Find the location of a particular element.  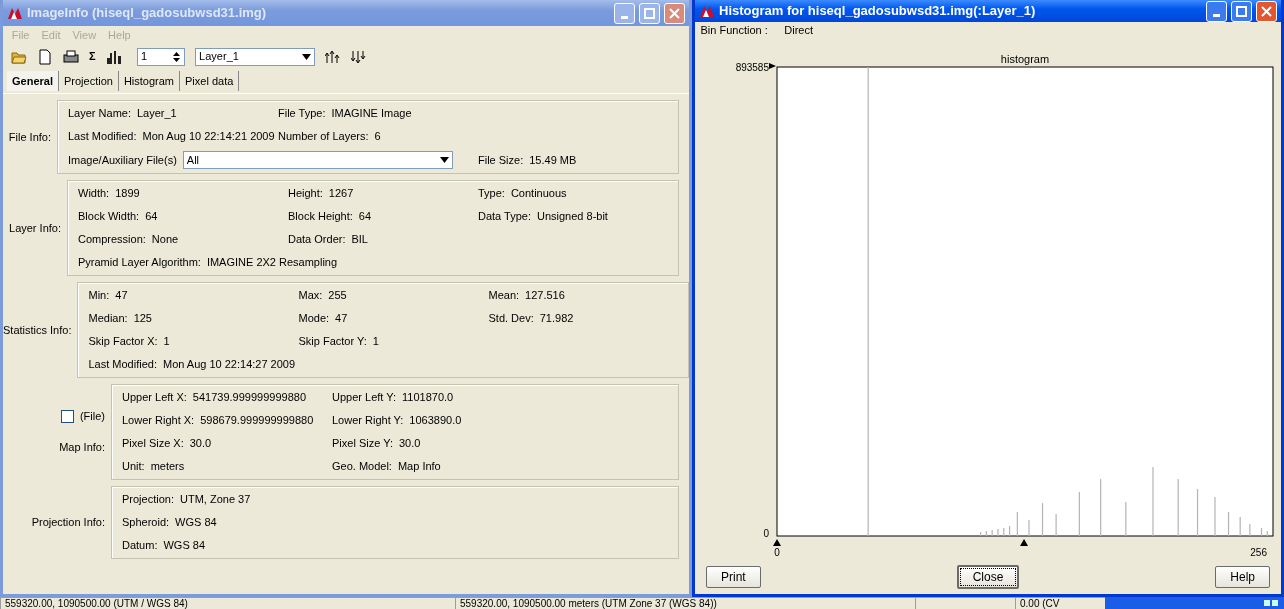

maximize-icon is located at coordinates (649, 13).